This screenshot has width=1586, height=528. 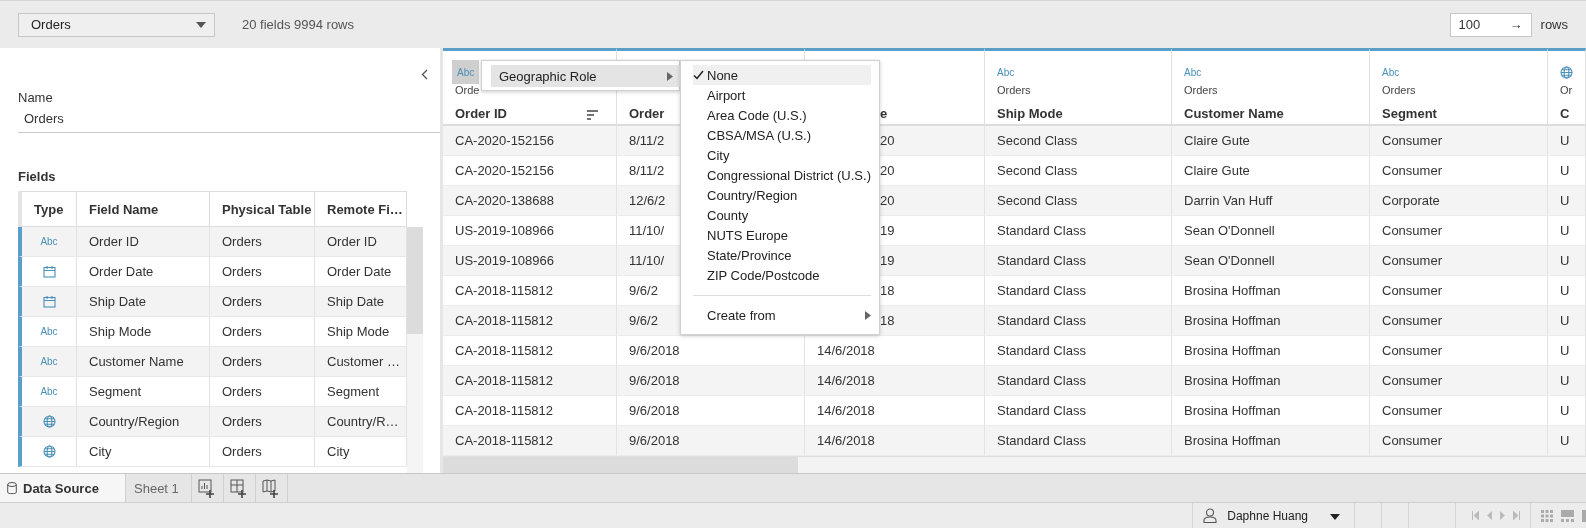 I want to click on new-worksheet-icon, so click(x=207, y=488).